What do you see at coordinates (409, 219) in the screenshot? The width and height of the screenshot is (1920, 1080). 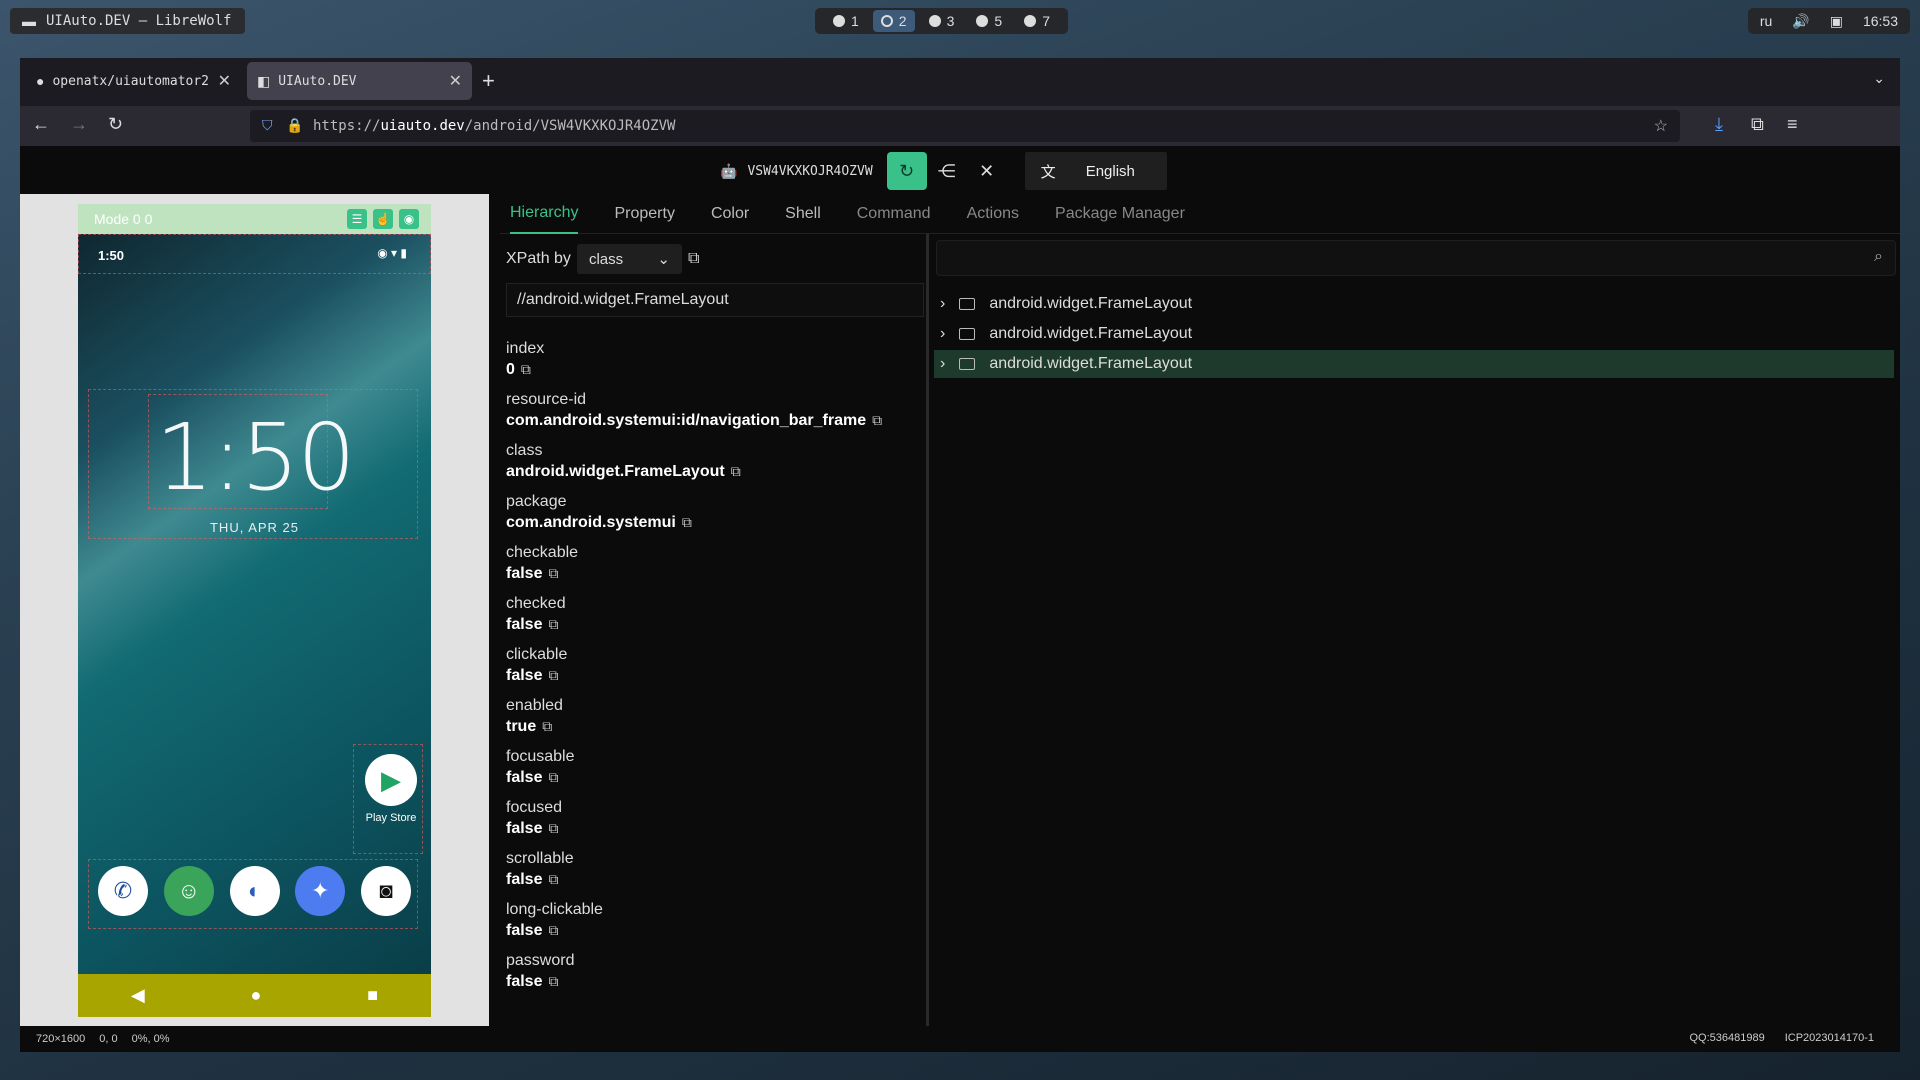 I see `record-icon: ◉` at bounding box center [409, 219].